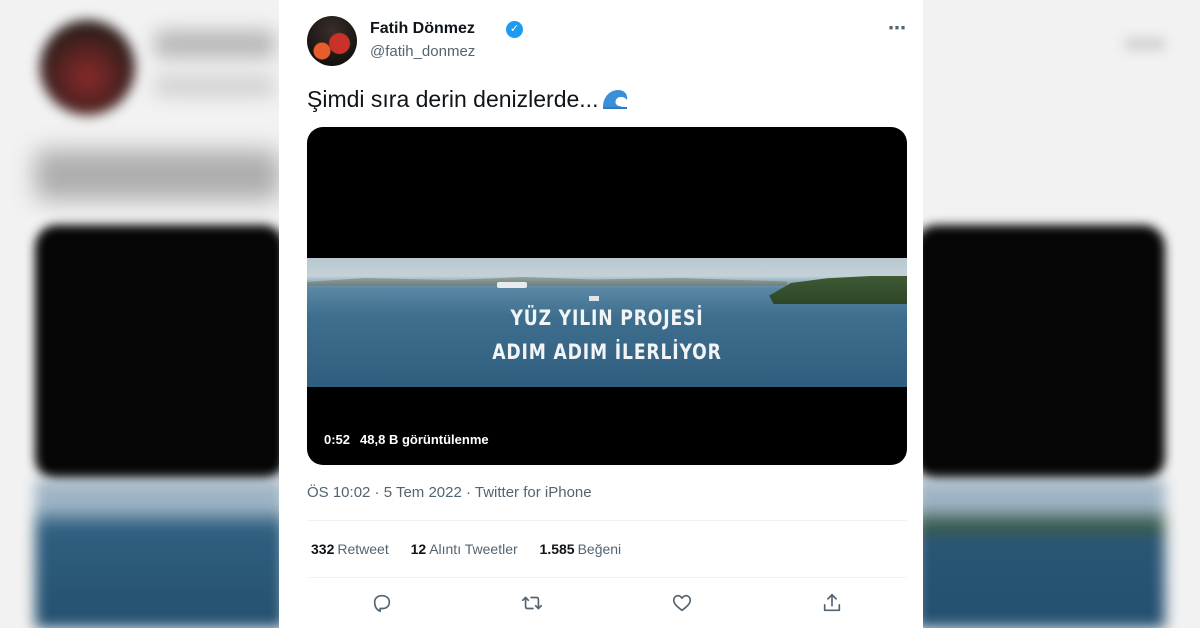 The image size is (1200, 628). I want to click on blurred-sea-right, so click(1040, 554).